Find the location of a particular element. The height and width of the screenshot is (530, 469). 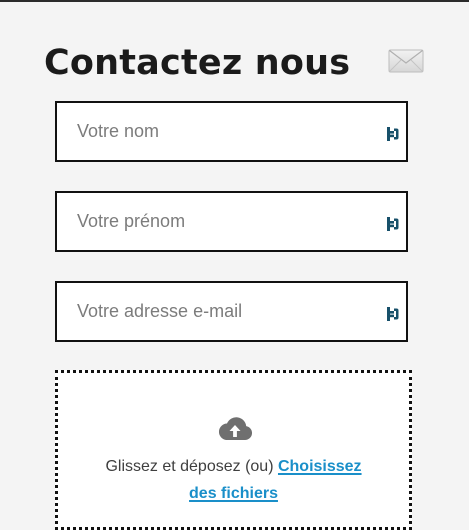

title-row: Contactez nous is located at coordinates (239, 63).